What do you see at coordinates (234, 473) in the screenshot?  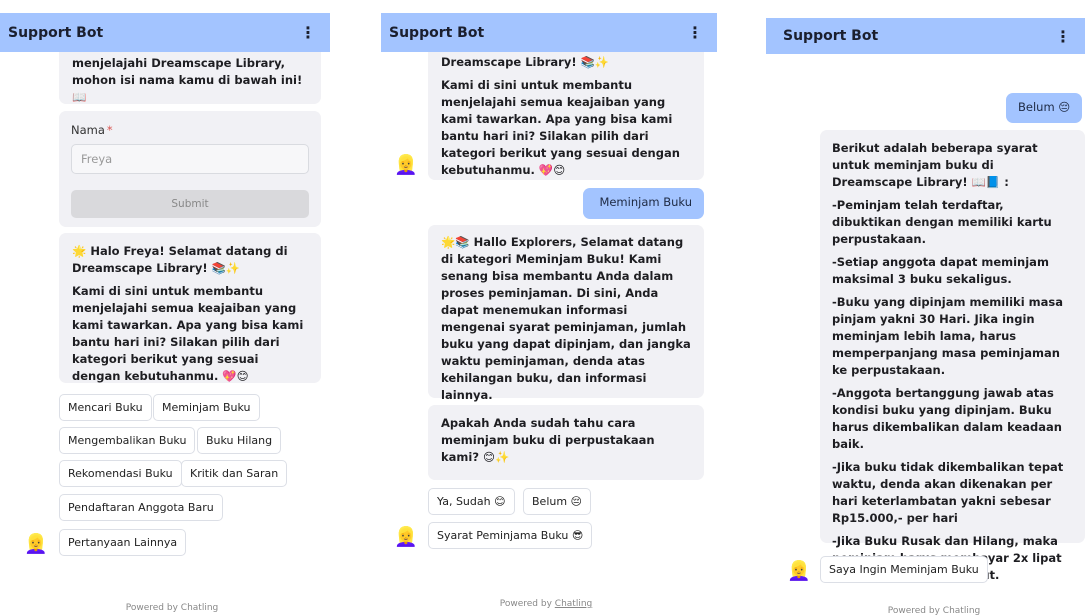 I see `chip-kritik-dan-saran: Kritik dan Saran` at bounding box center [234, 473].